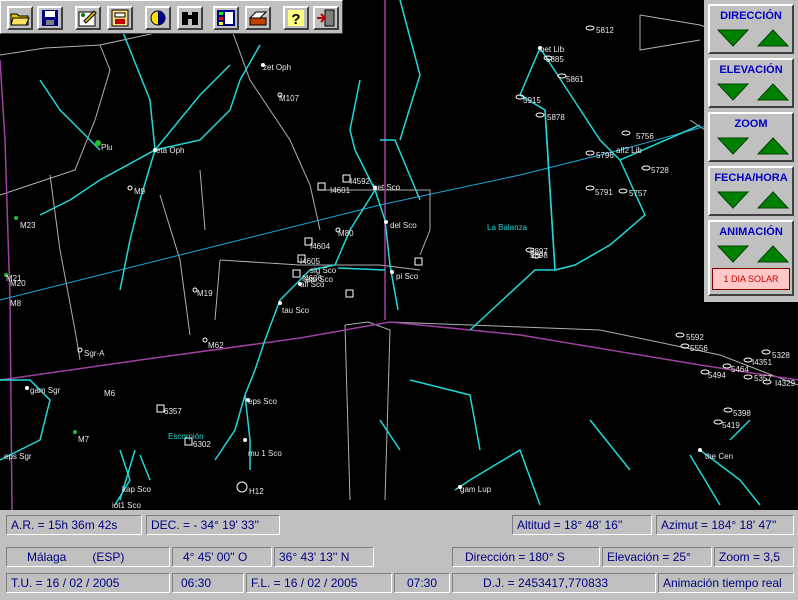  Describe the element at coordinates (140, 191) in the screenshot. I see `star-label: M9` at that location.